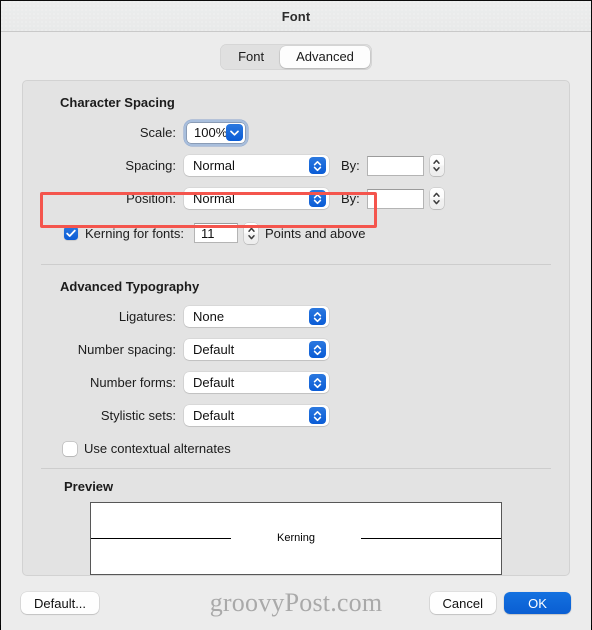 The image size is (592, 630). Describe the element at coordinates (296, 468) in the screenshot. I see `divider-preview` at that location.